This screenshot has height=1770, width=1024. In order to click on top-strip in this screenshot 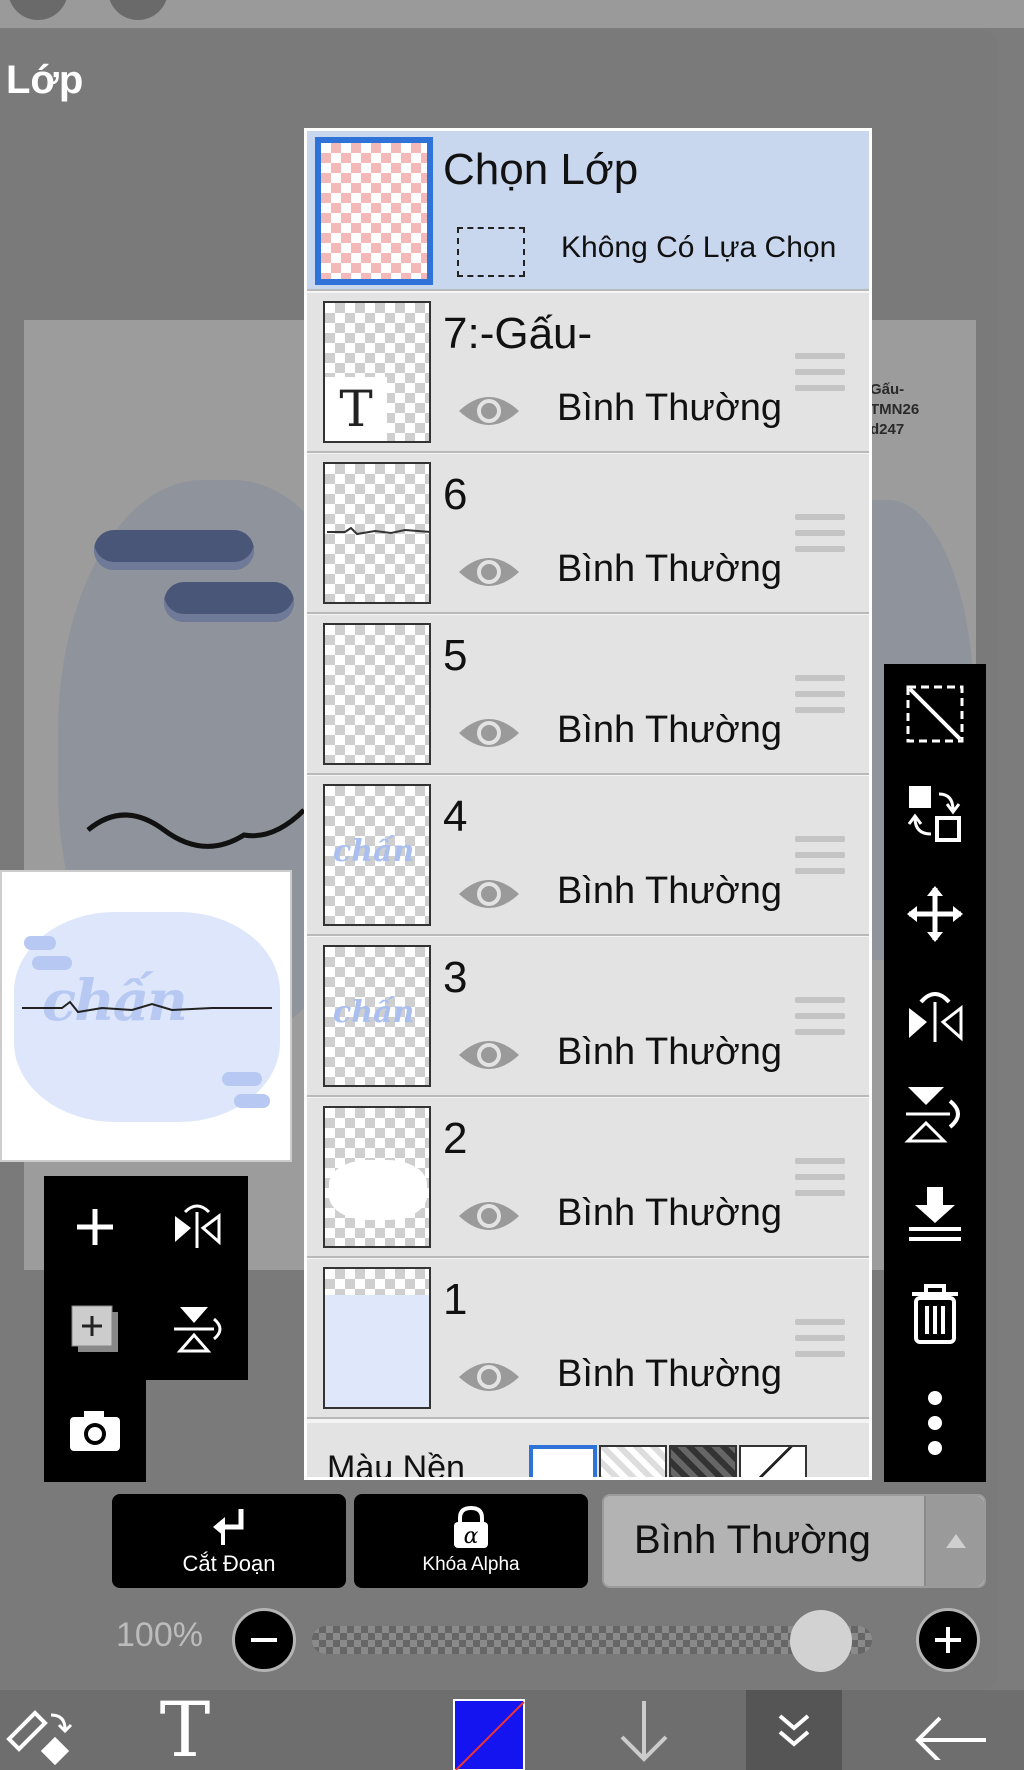, I will do `click(512, 14)`.